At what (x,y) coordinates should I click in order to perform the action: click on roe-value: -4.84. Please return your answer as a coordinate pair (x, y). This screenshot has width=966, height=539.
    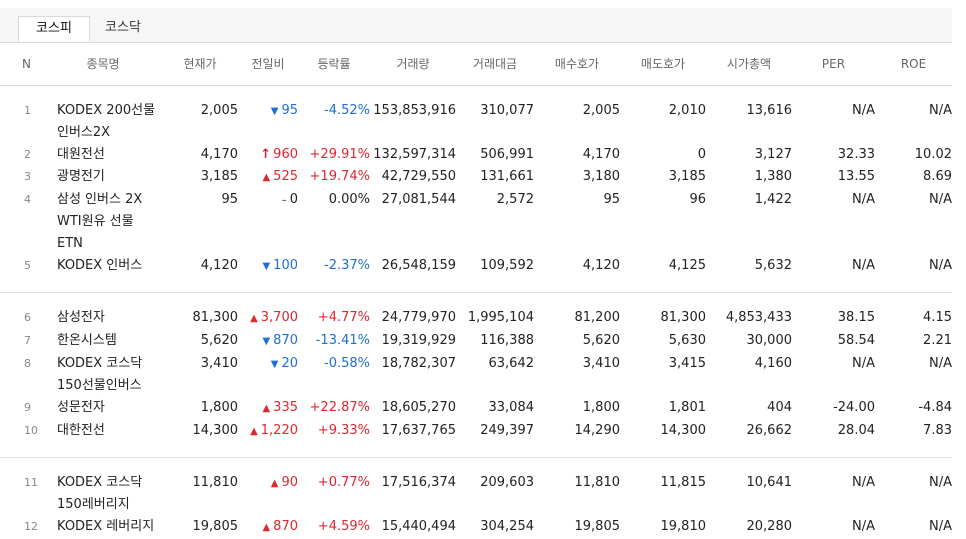
    Looking at the image, I should click on (935, 407).